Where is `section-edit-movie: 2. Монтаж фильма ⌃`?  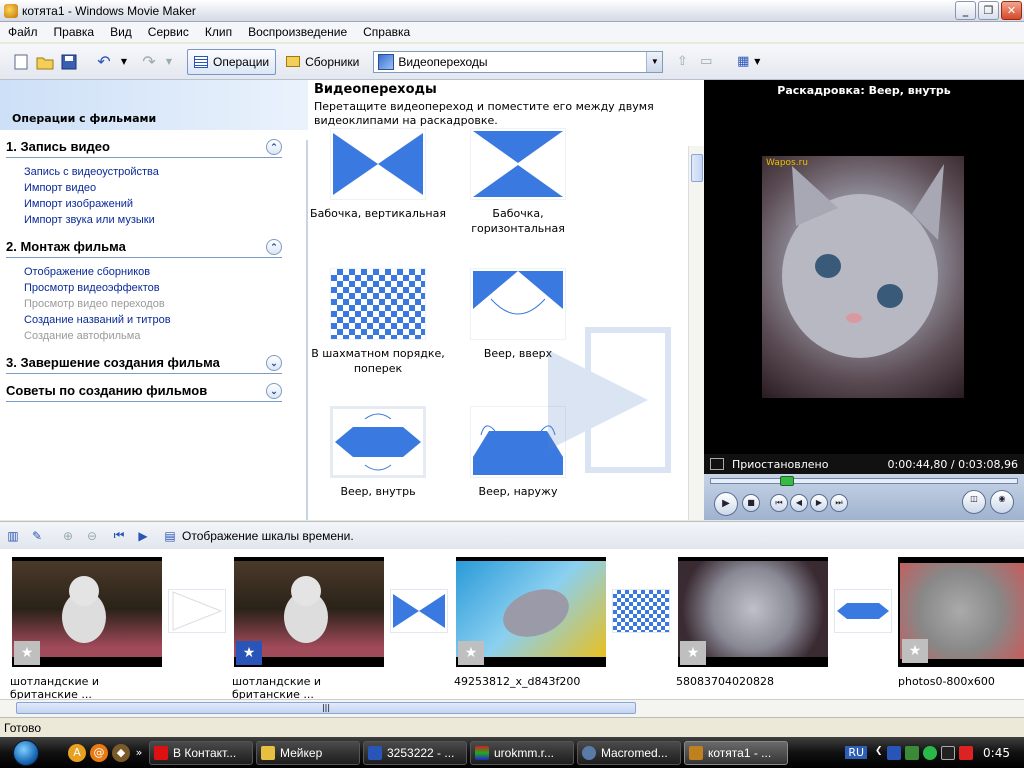 section-edit-movie: 2. Монтаж фильма ⌃ is located at coordinates (144, 247).